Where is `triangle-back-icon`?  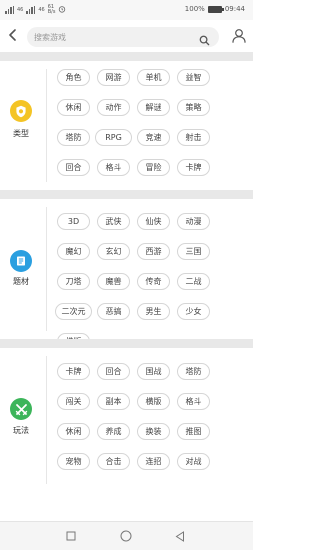 triangle-back-icon is located at coordinates (179, 536).